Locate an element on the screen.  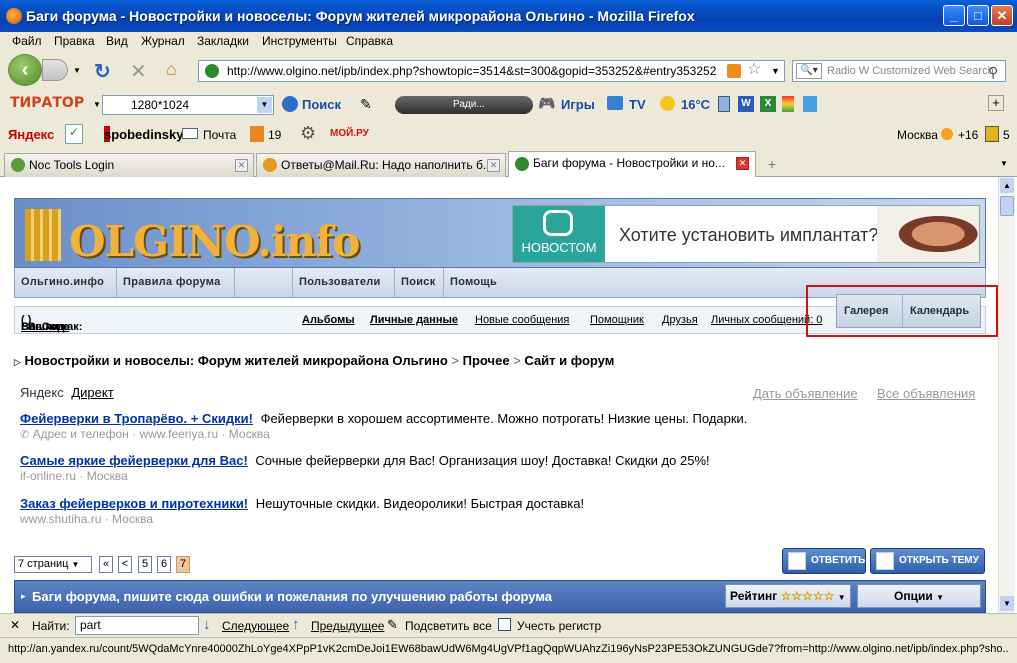
menu-help: Справка is located at coordinates (369, 41).